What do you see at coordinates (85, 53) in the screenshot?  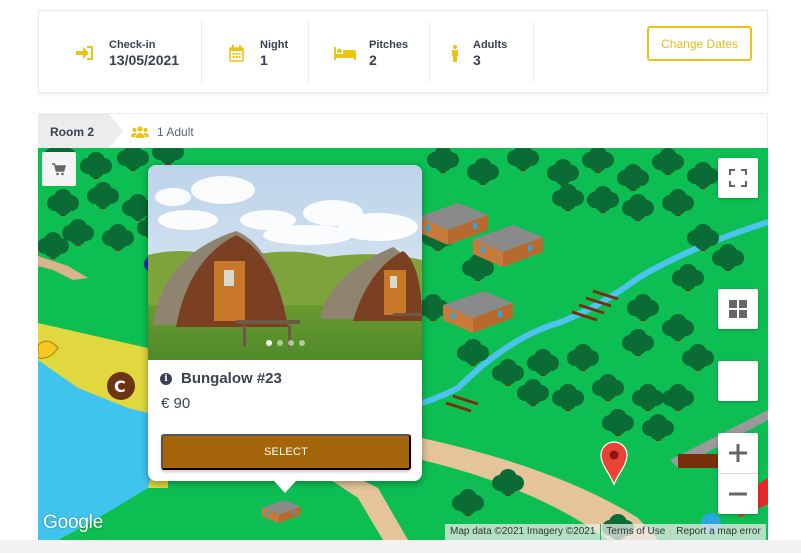 I see `sign-in-icon` at bounding box center [85, 53].